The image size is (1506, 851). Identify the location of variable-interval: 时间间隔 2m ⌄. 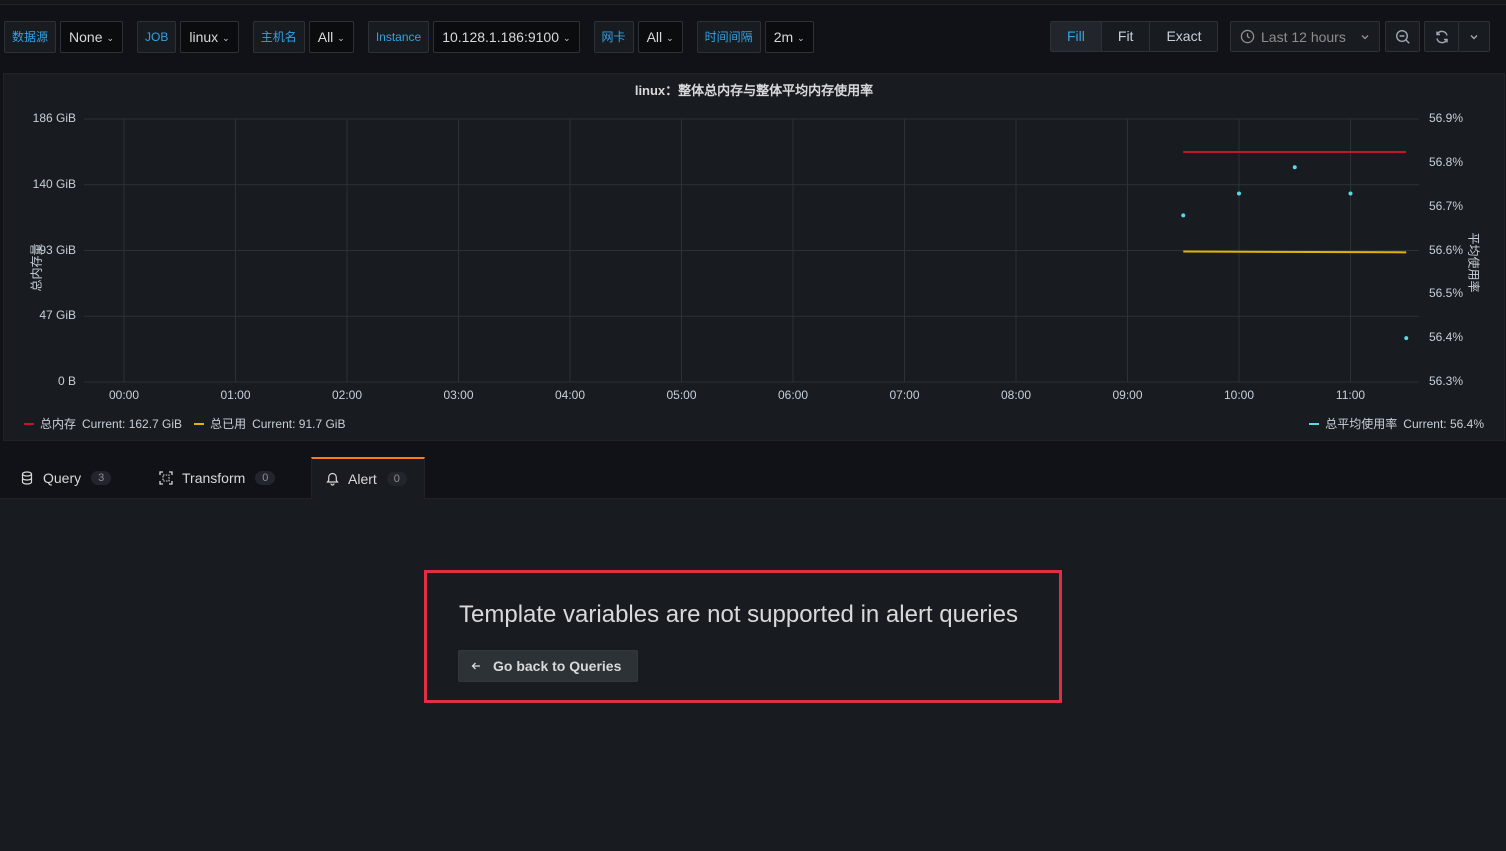
(755, 37).